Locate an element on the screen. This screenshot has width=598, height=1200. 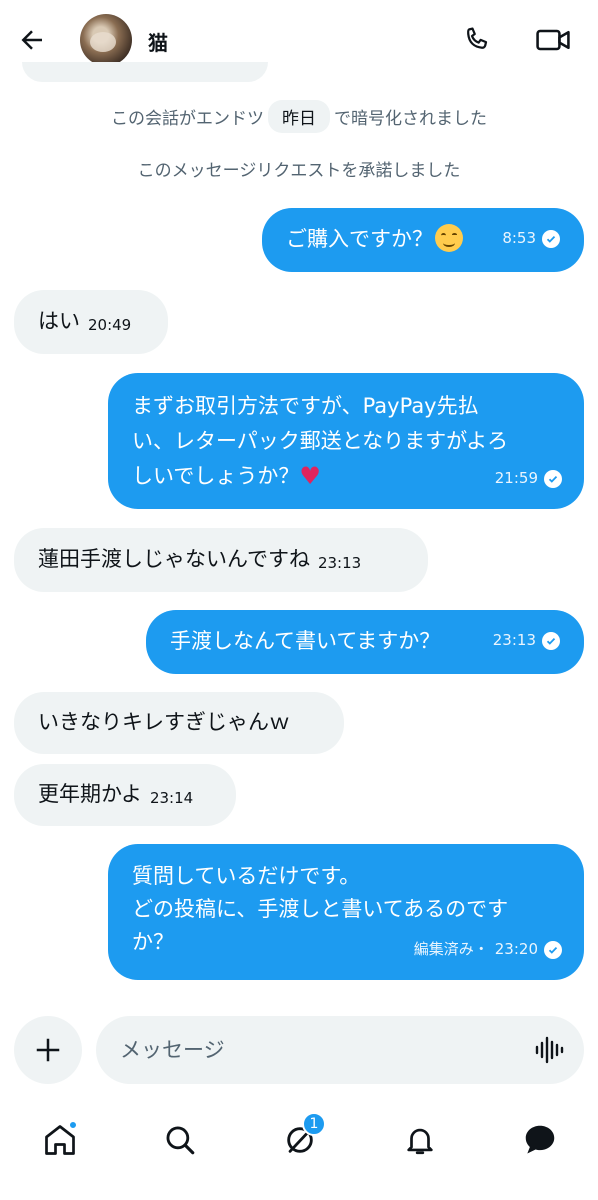
encryption-text-start: この会話がエンドツ is located at coordinates (187, 119).